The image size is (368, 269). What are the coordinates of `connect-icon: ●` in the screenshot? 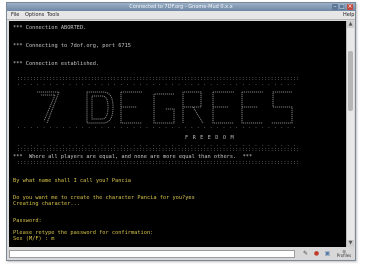 It's located at (316, 254).